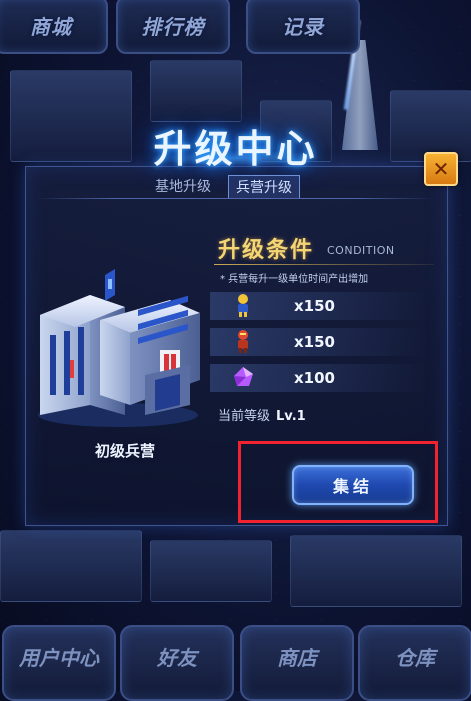  I want to click on nav-friends-label: 好友, so click(177, 657).